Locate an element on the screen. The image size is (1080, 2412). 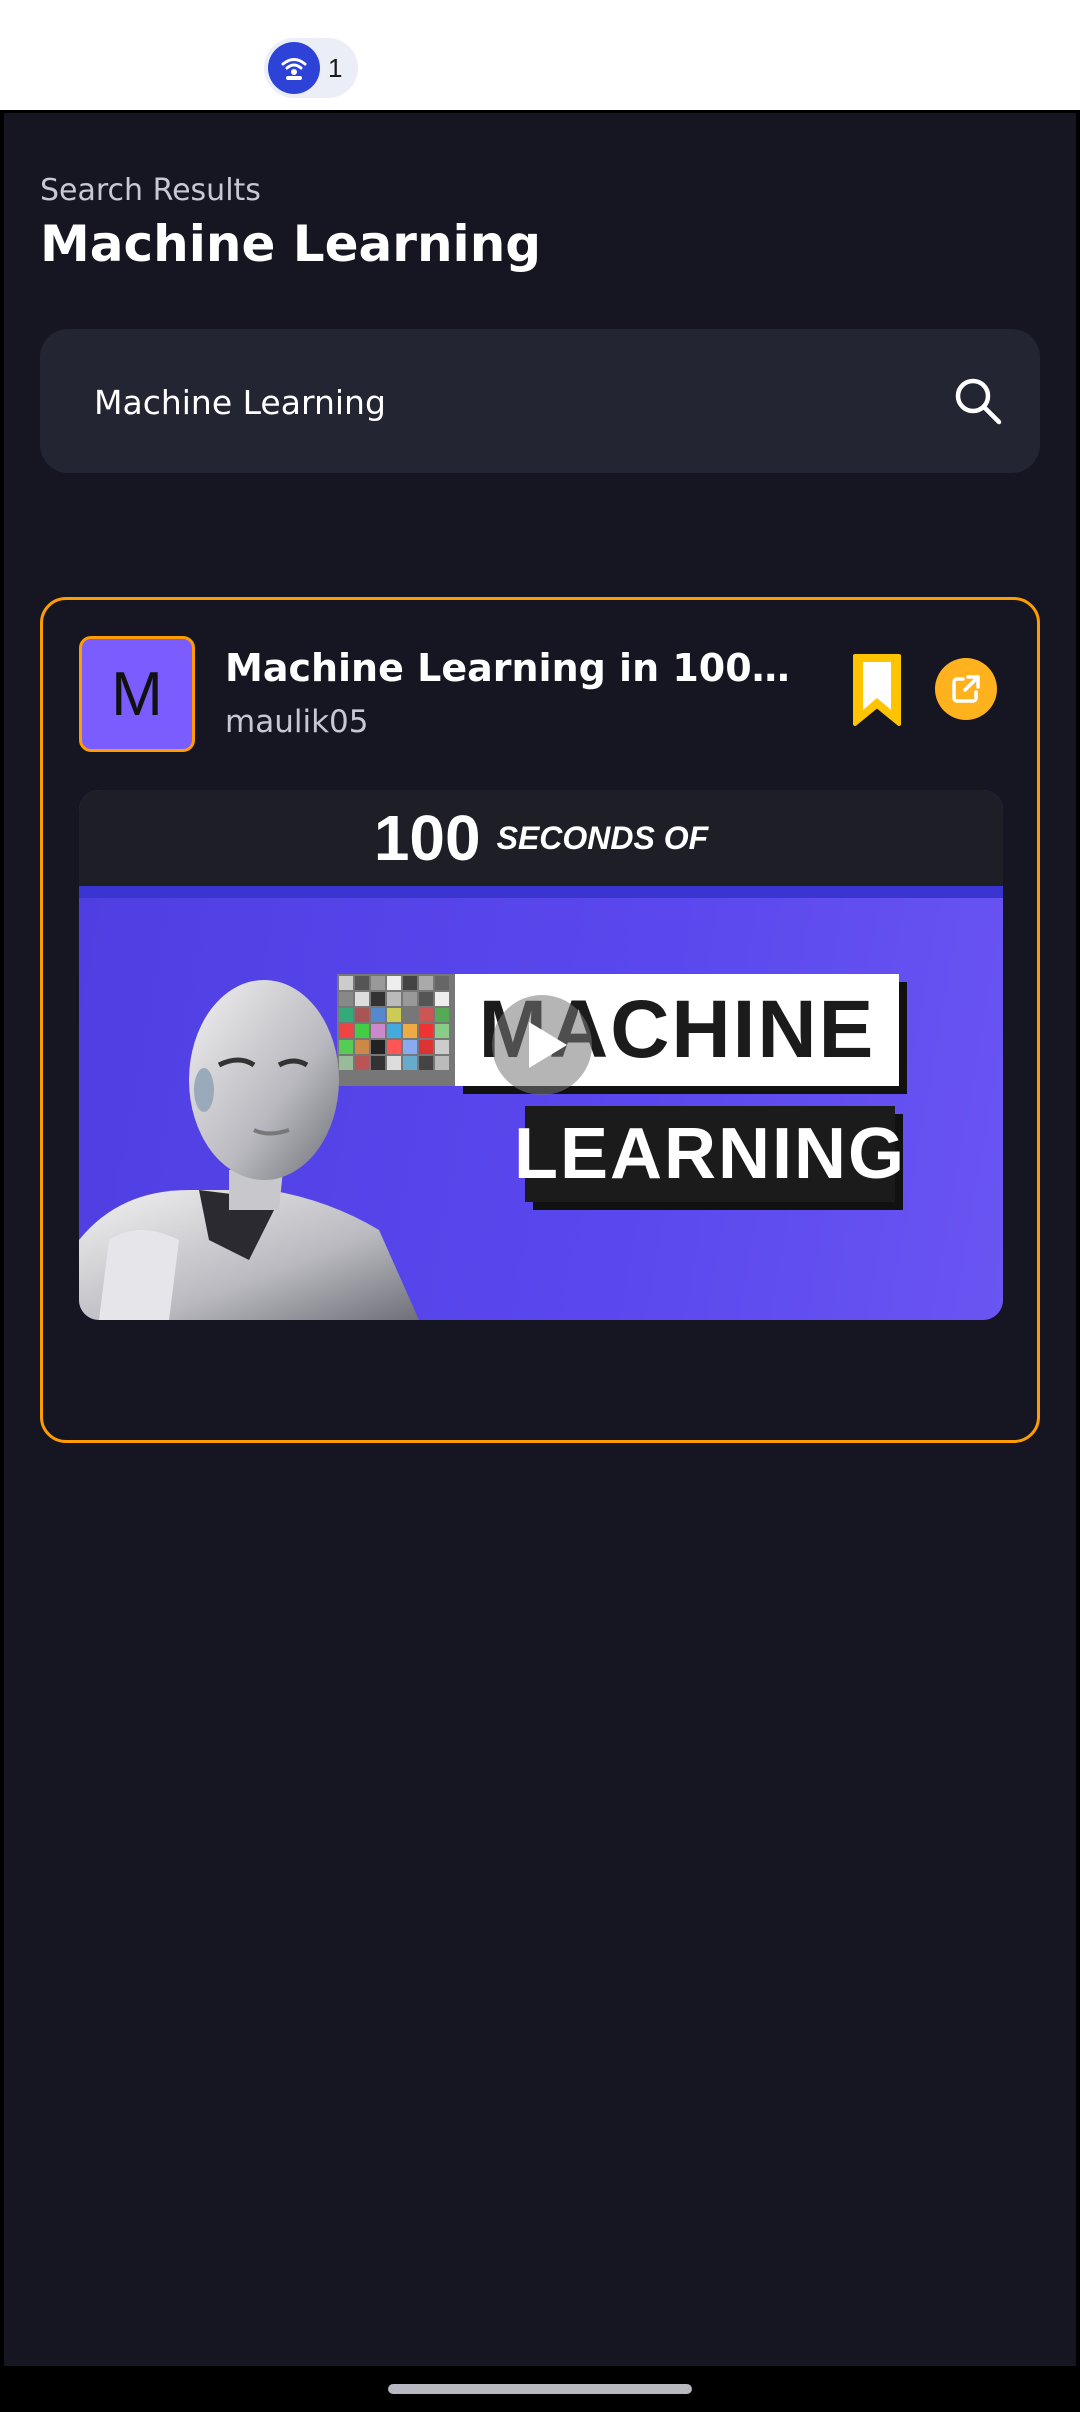
external-link-icon is located at coordinates (966, 689).